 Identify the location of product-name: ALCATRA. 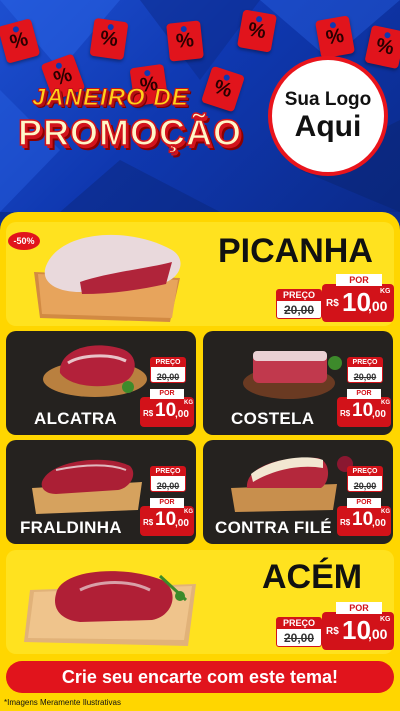
(75, 418).